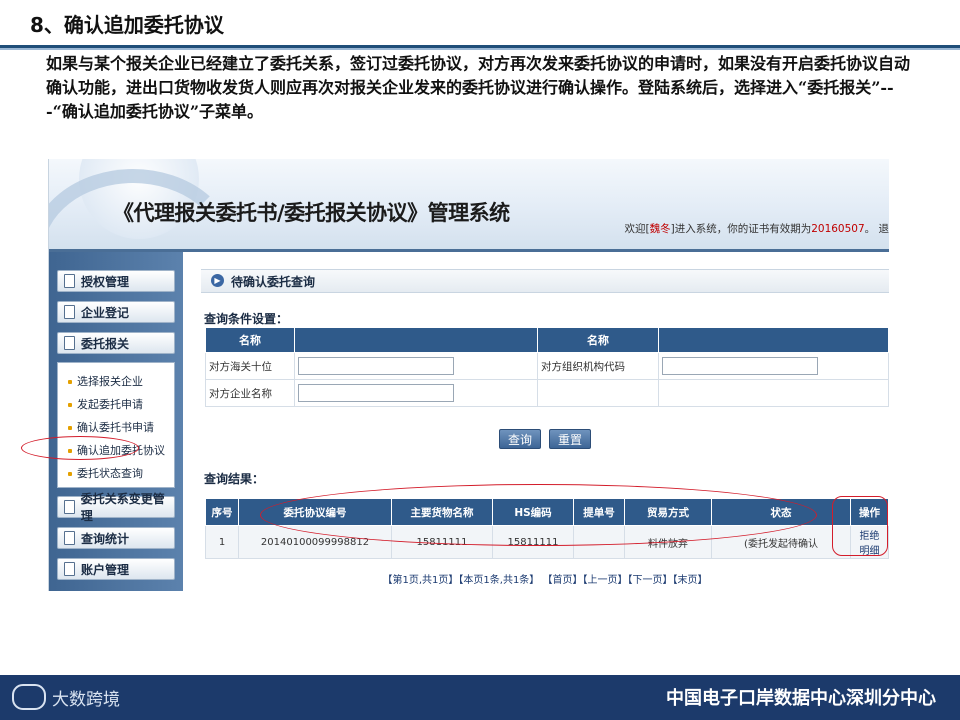  I want to click on table-row: 对方海关十位 对方组织机构代码, so click(547, 366).